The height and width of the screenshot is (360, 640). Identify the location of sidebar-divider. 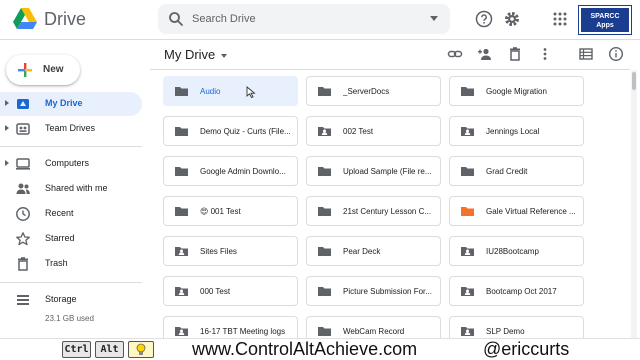
(71, 146).